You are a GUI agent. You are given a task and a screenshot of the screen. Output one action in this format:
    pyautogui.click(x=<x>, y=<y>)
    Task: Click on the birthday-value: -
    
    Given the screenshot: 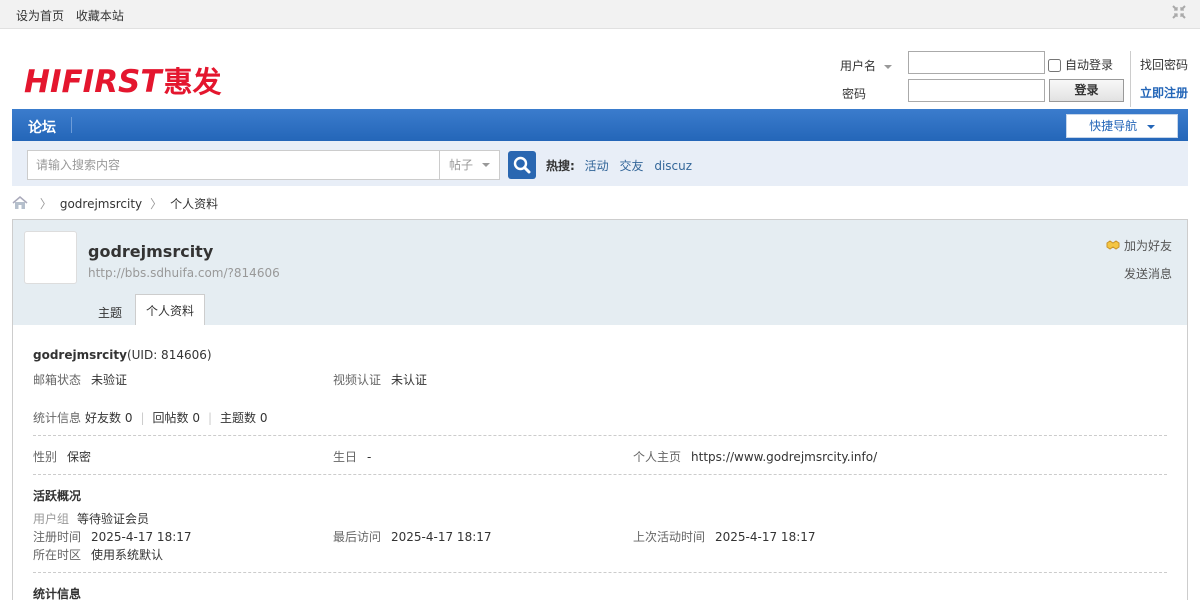 What is the action you would take?
    pyautogui.click(x=369, y=457)
    